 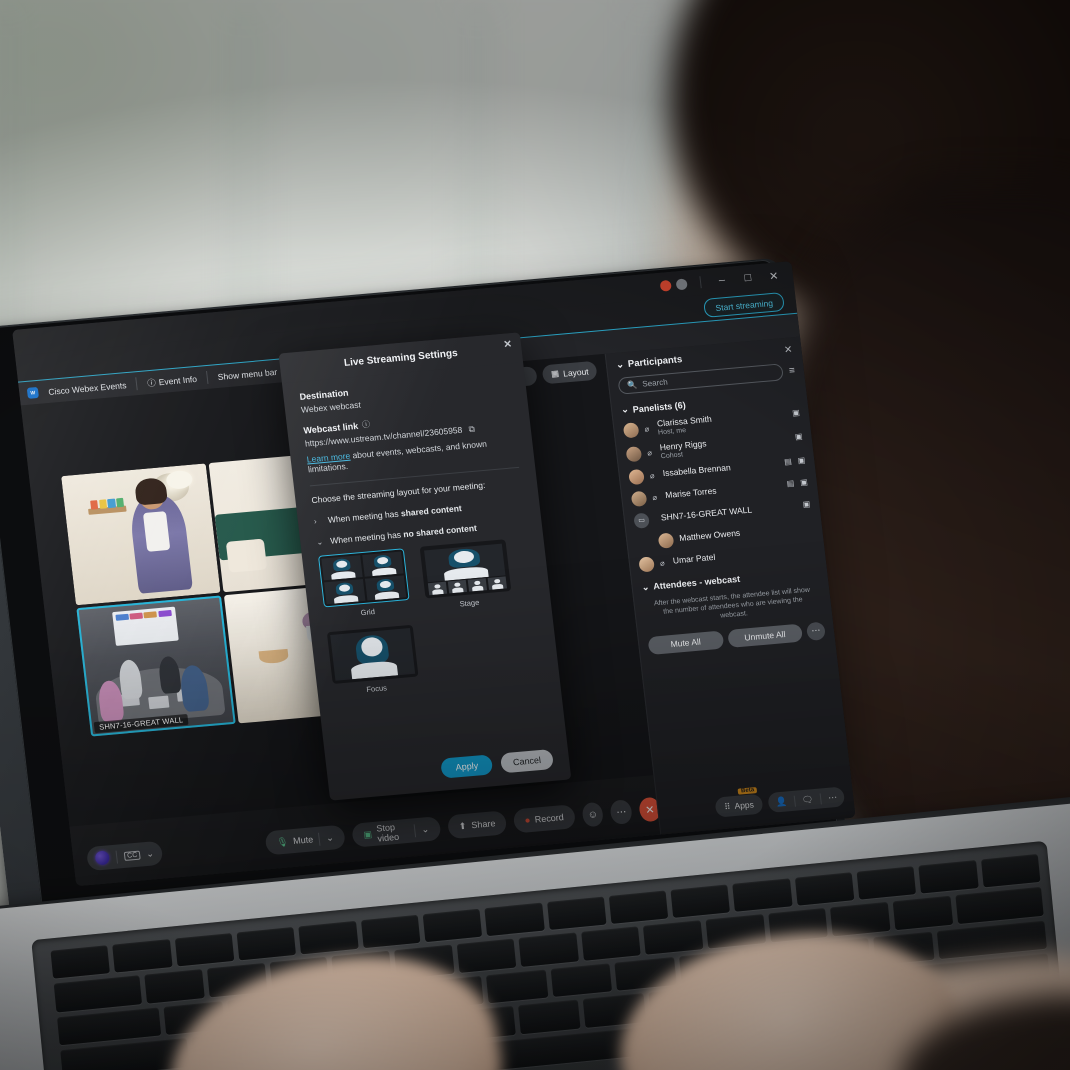 I want to click on record-label: Record, so click(x=549, y=818).